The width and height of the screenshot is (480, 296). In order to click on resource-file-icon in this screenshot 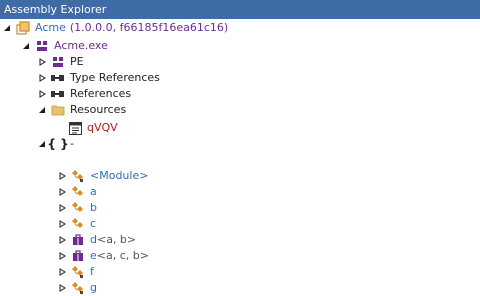, I will do `click(75, 128)`.